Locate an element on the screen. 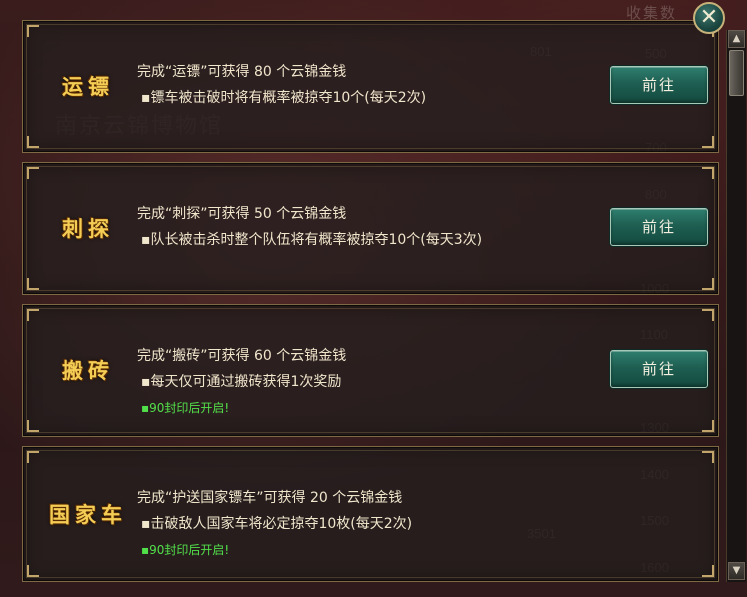 Image resolution: width=747 pixels, height=597 pixels. arrow-down-icon: ▼ is located at coordinates (736, 570).